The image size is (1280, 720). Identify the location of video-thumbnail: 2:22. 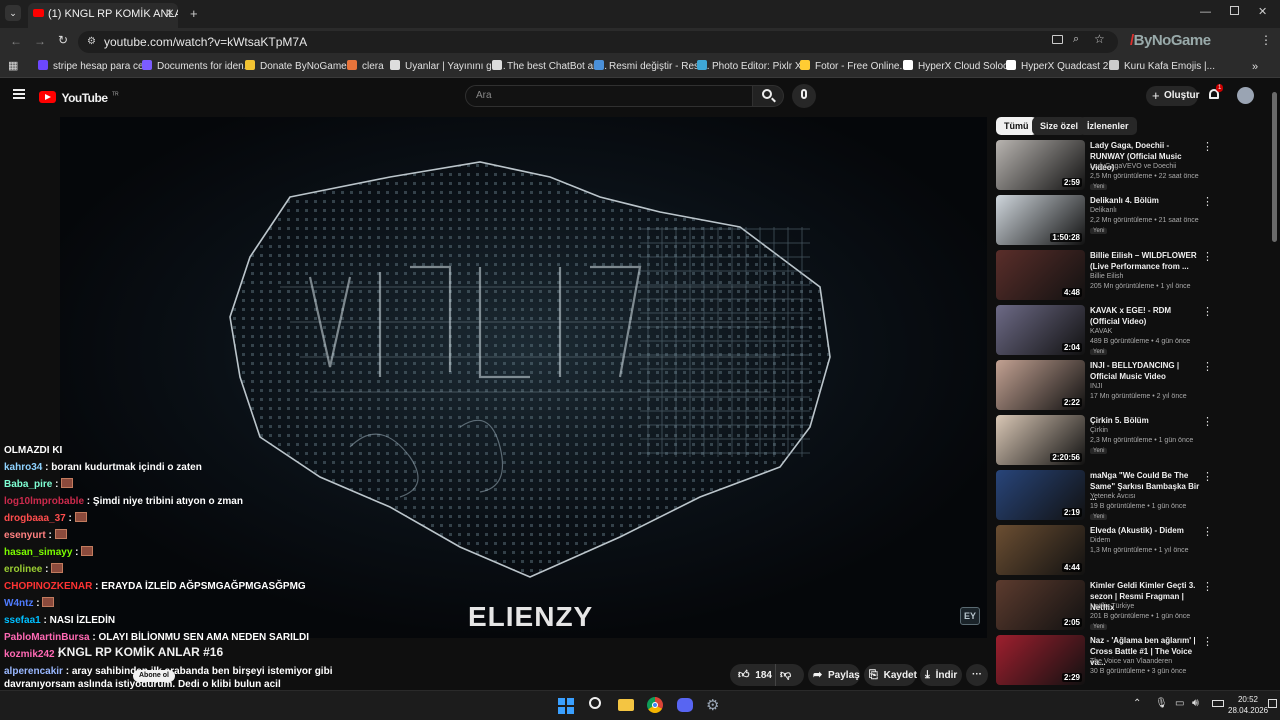
(1040, 385).